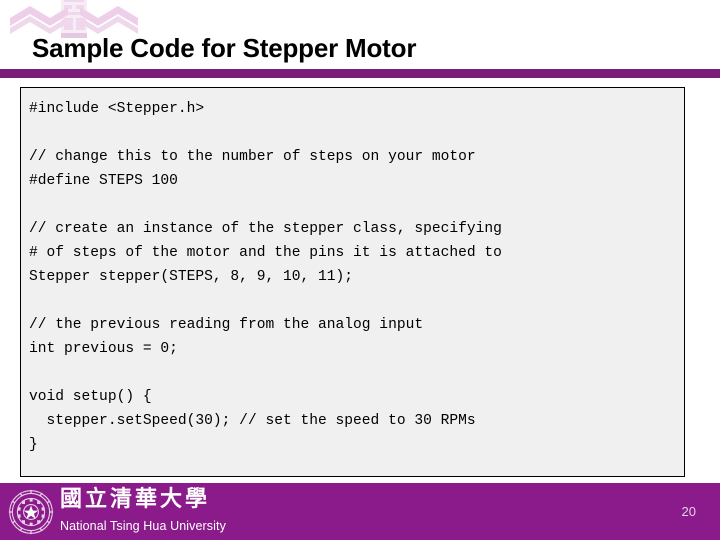  I want to click on page-title: Sample Code for Stepper Motor, so click(224, 48).